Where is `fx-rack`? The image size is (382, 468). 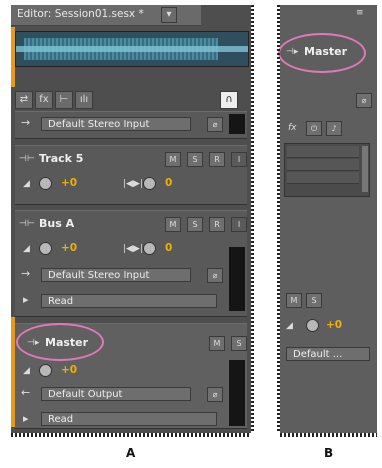 fx-rack is located at coordinates (327, 170).